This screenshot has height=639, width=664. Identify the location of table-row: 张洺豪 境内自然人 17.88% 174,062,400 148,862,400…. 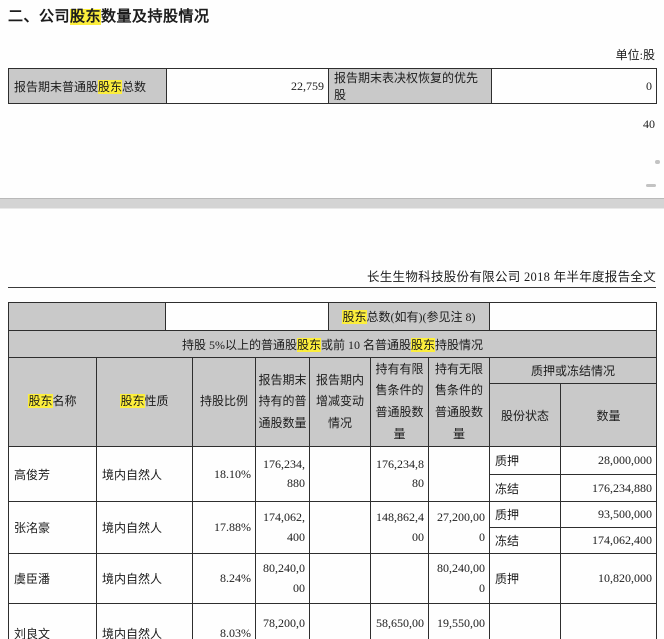
(332, 527).